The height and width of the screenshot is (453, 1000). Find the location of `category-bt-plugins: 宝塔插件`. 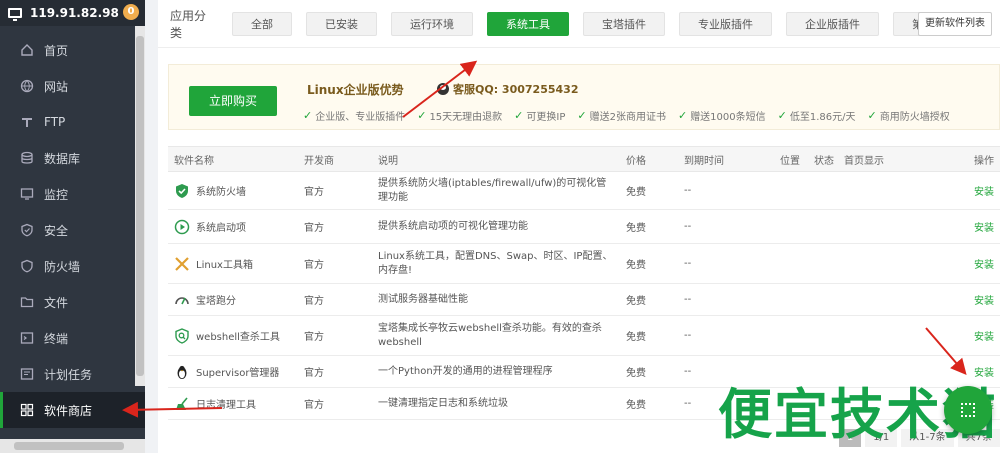

category-bt-plugins: 宝塔插件 is located at coordinates (624, 23).